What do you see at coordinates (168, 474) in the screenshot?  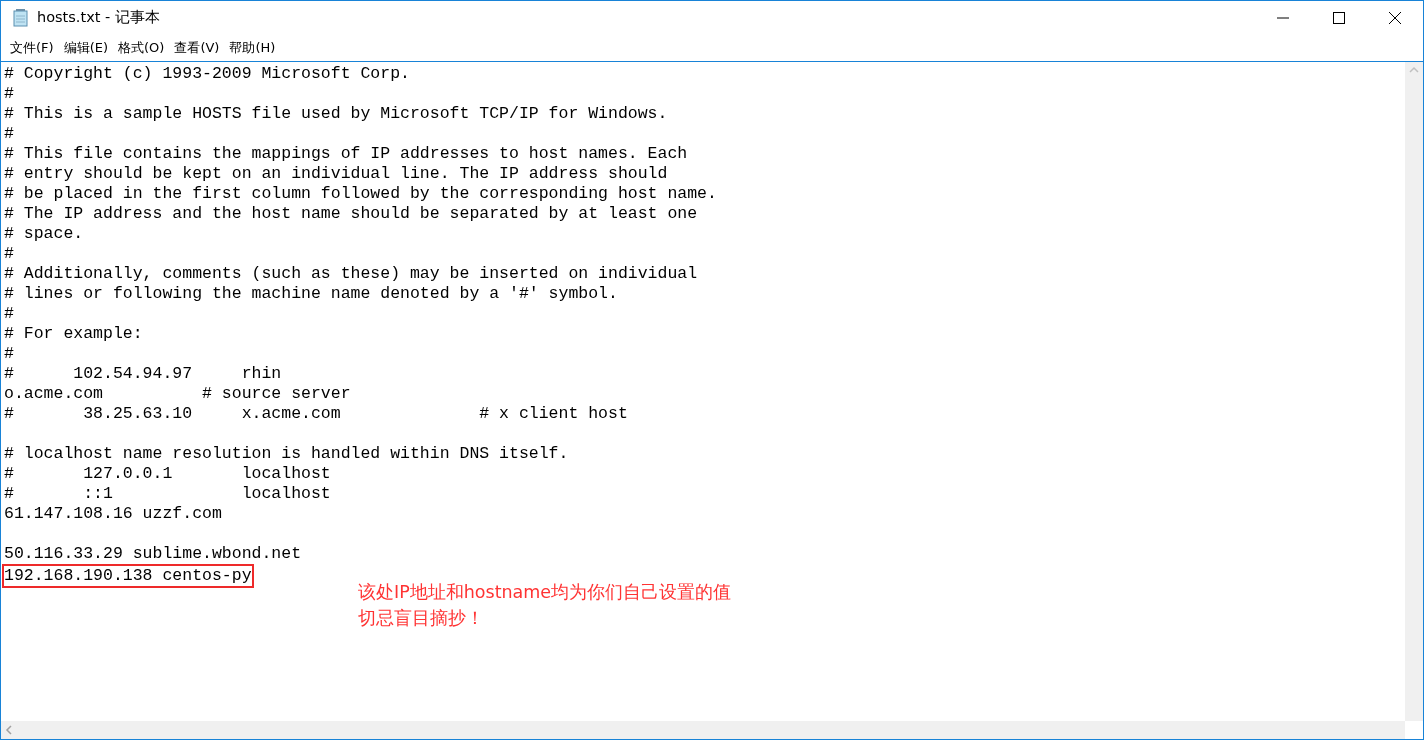 I see `text-line: # 127.0.0.1 localhost` at bounding box center [168, 474].